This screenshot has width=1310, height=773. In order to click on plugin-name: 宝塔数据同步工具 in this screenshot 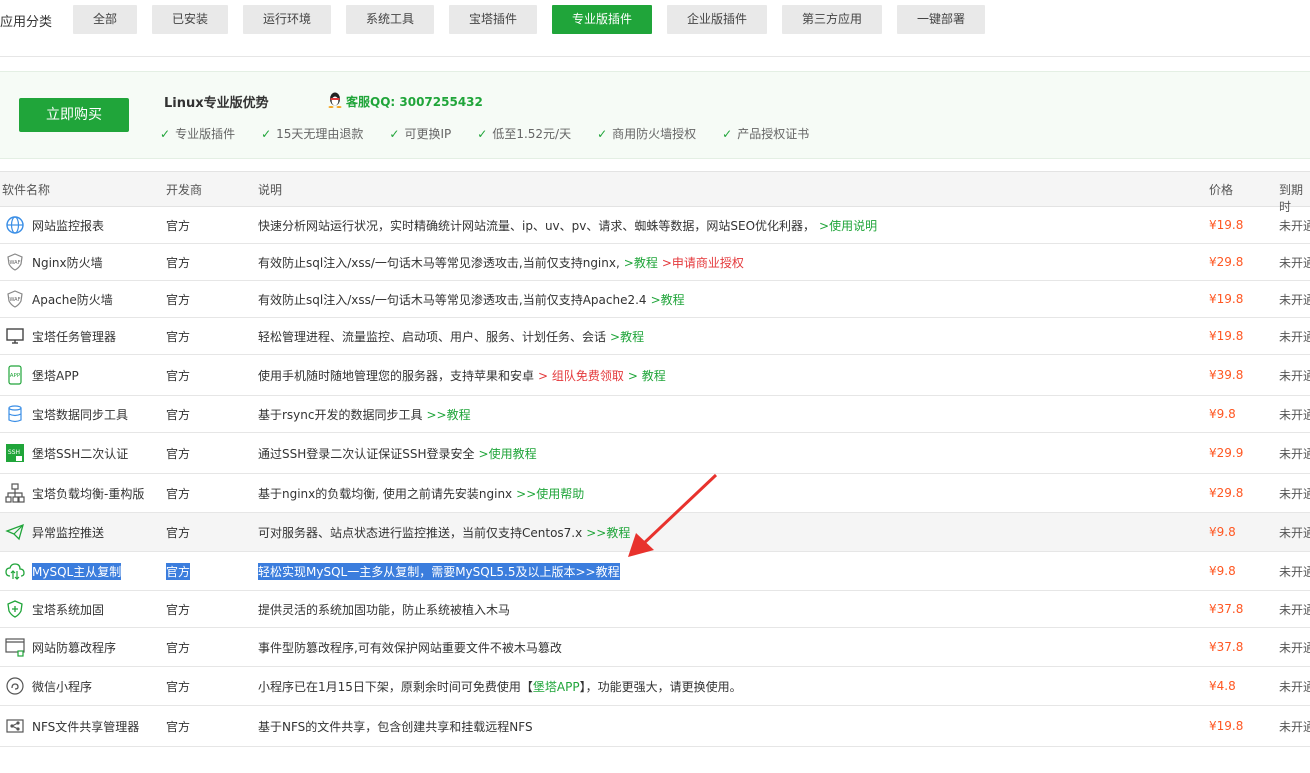, I will do `click(80, 414)`.